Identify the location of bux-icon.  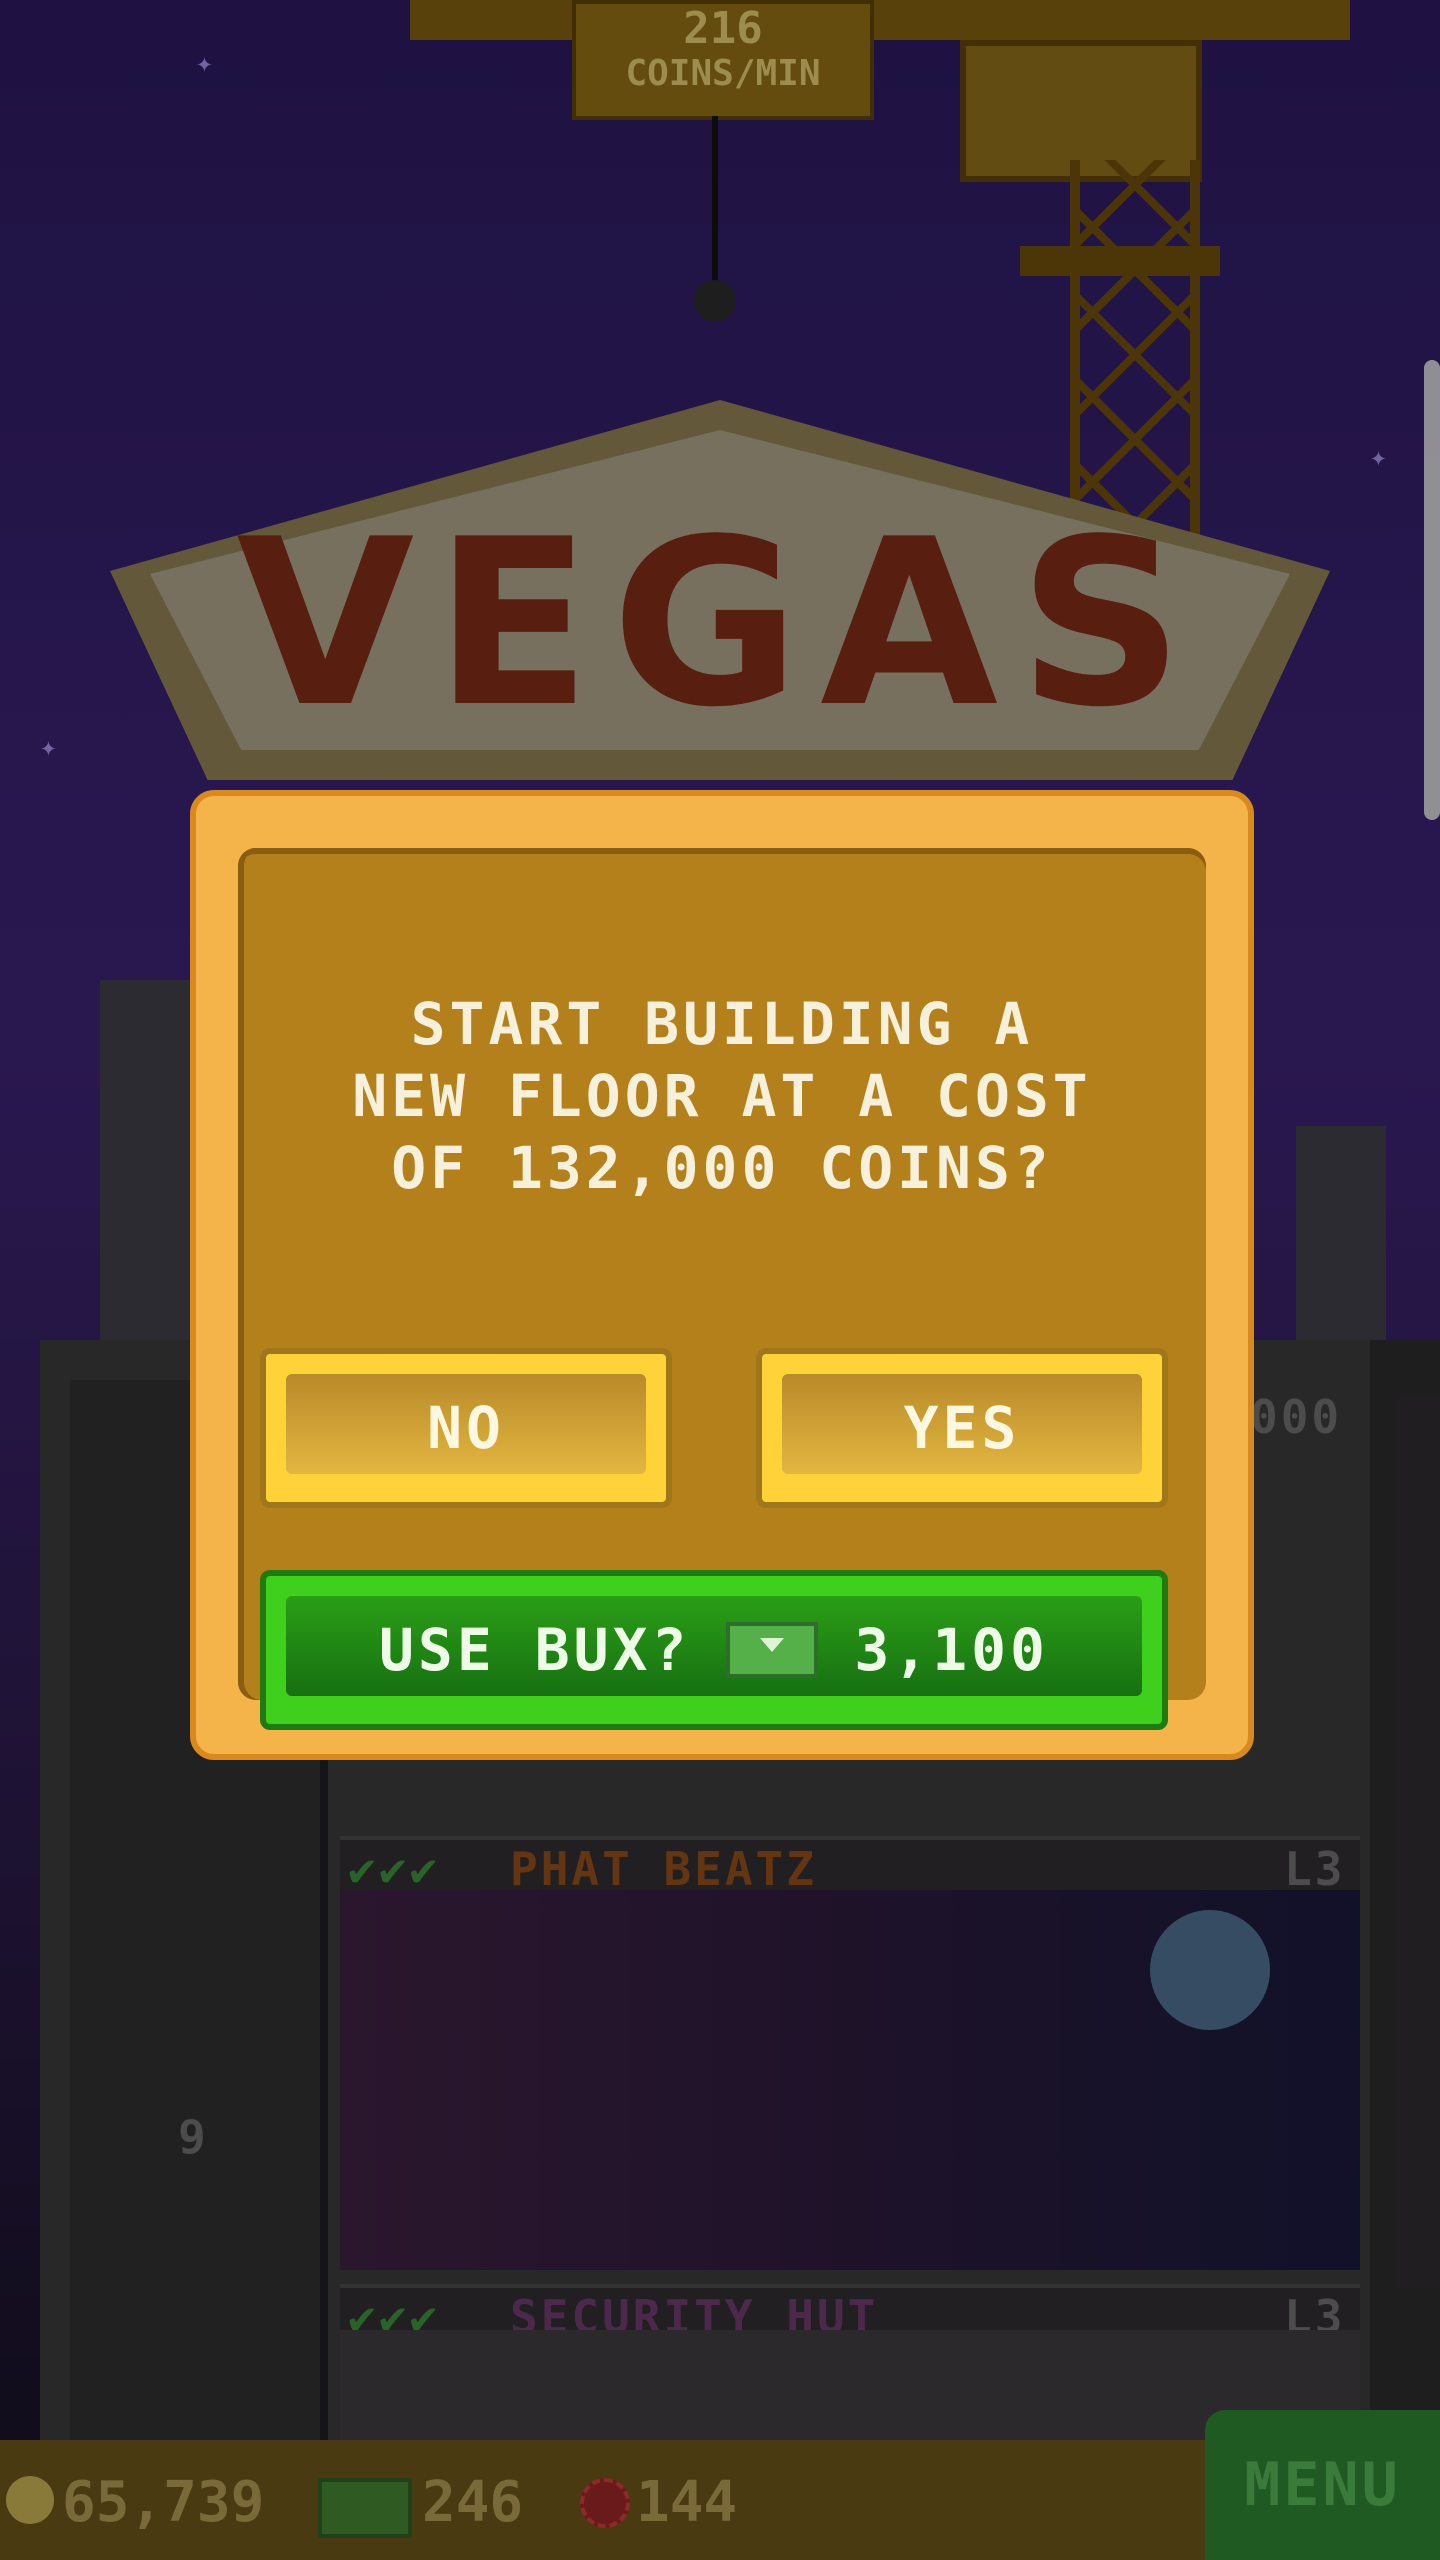
(365, 2508).